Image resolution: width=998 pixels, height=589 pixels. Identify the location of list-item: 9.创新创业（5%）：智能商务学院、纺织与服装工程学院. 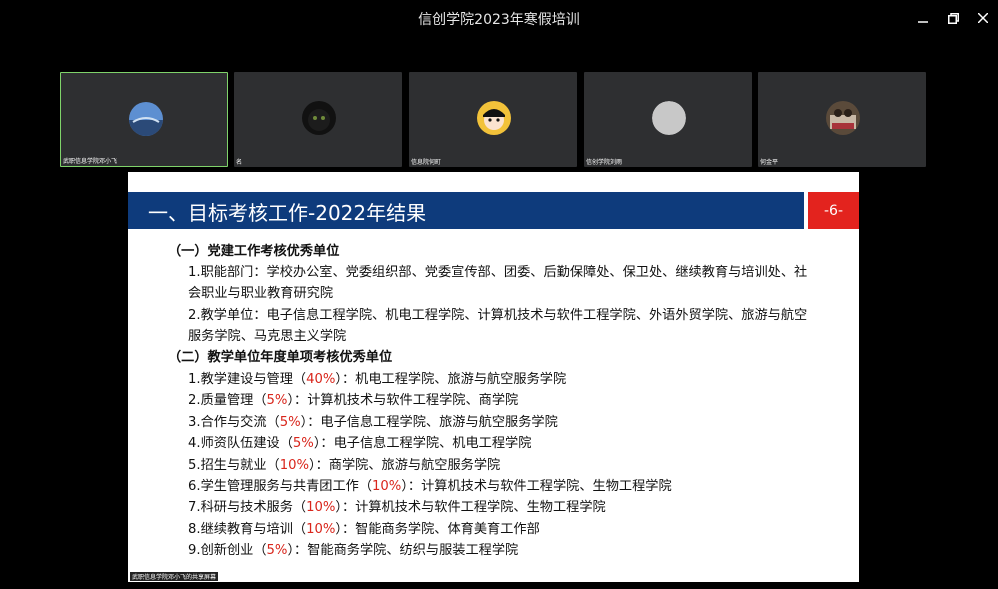
(353, 550).